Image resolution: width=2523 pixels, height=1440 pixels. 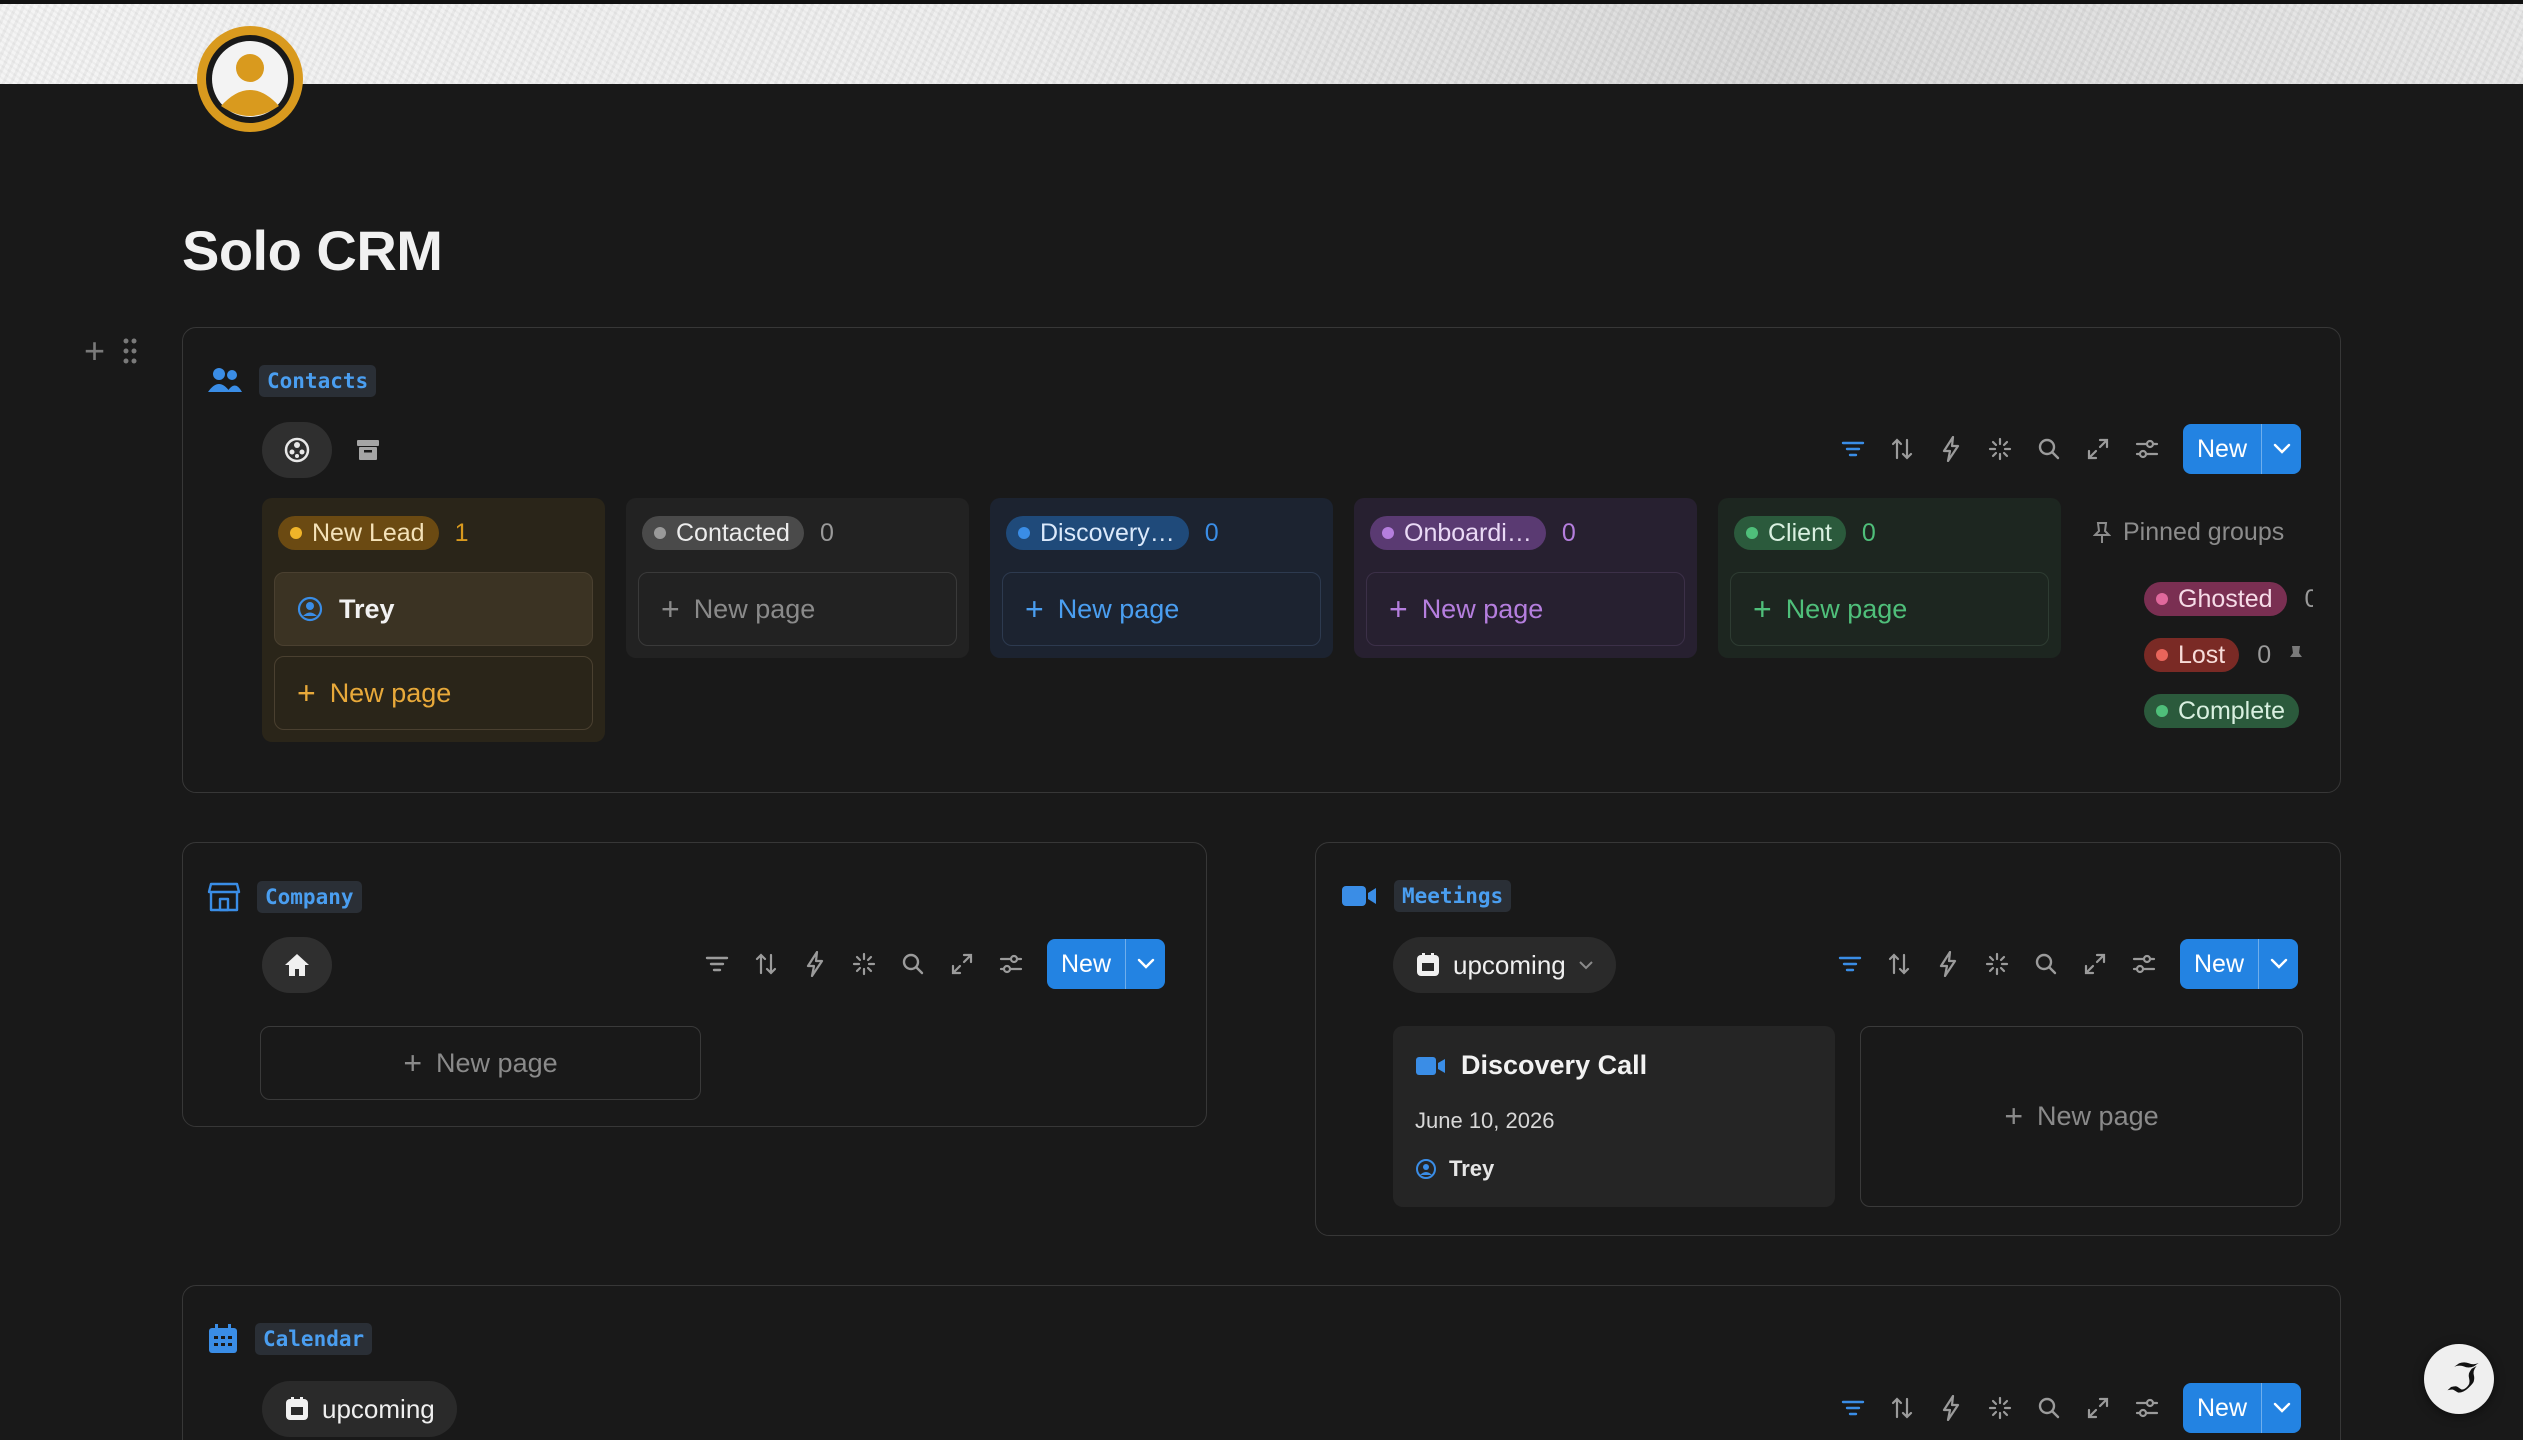 I want to click on meetings-title: Meetings, so click(x=1426, y=896).